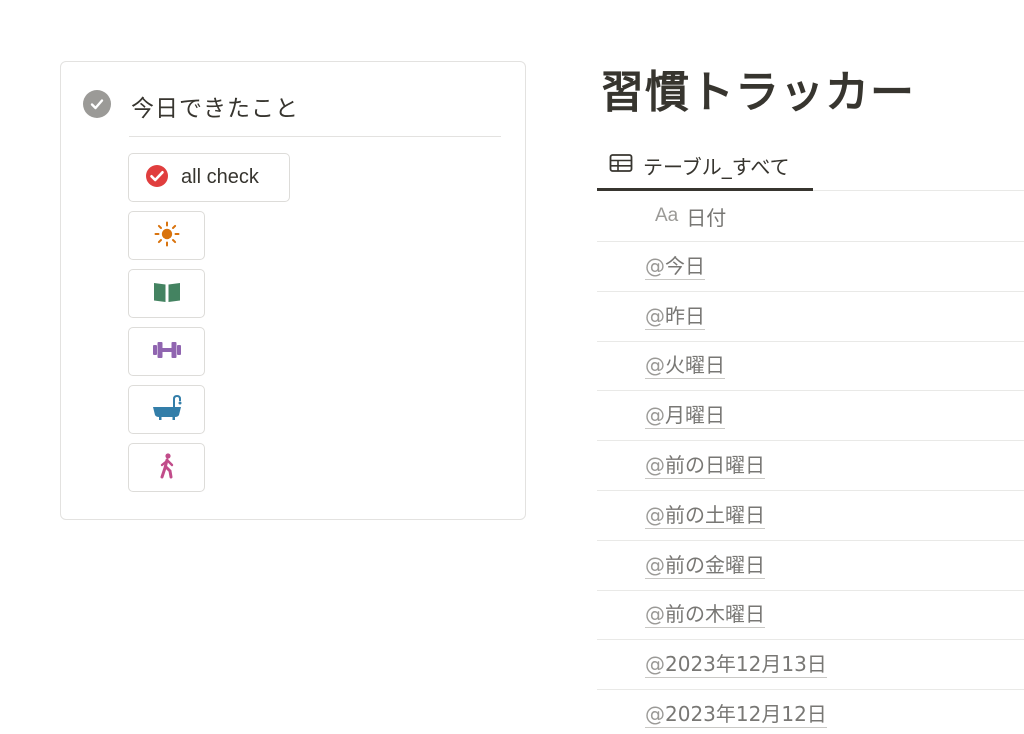  I want to click on check-circle-icon, so click(97, 104).